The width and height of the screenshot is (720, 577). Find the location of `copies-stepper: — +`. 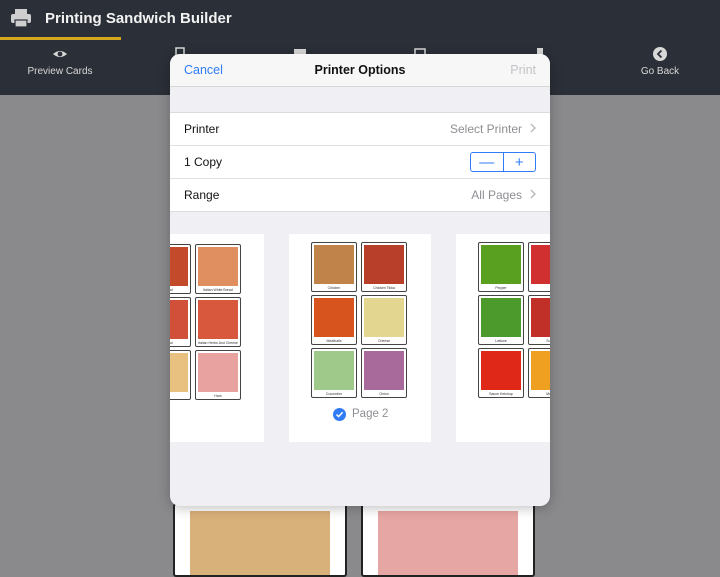

copies-stepper: — + is located at coordinates (503, 162).